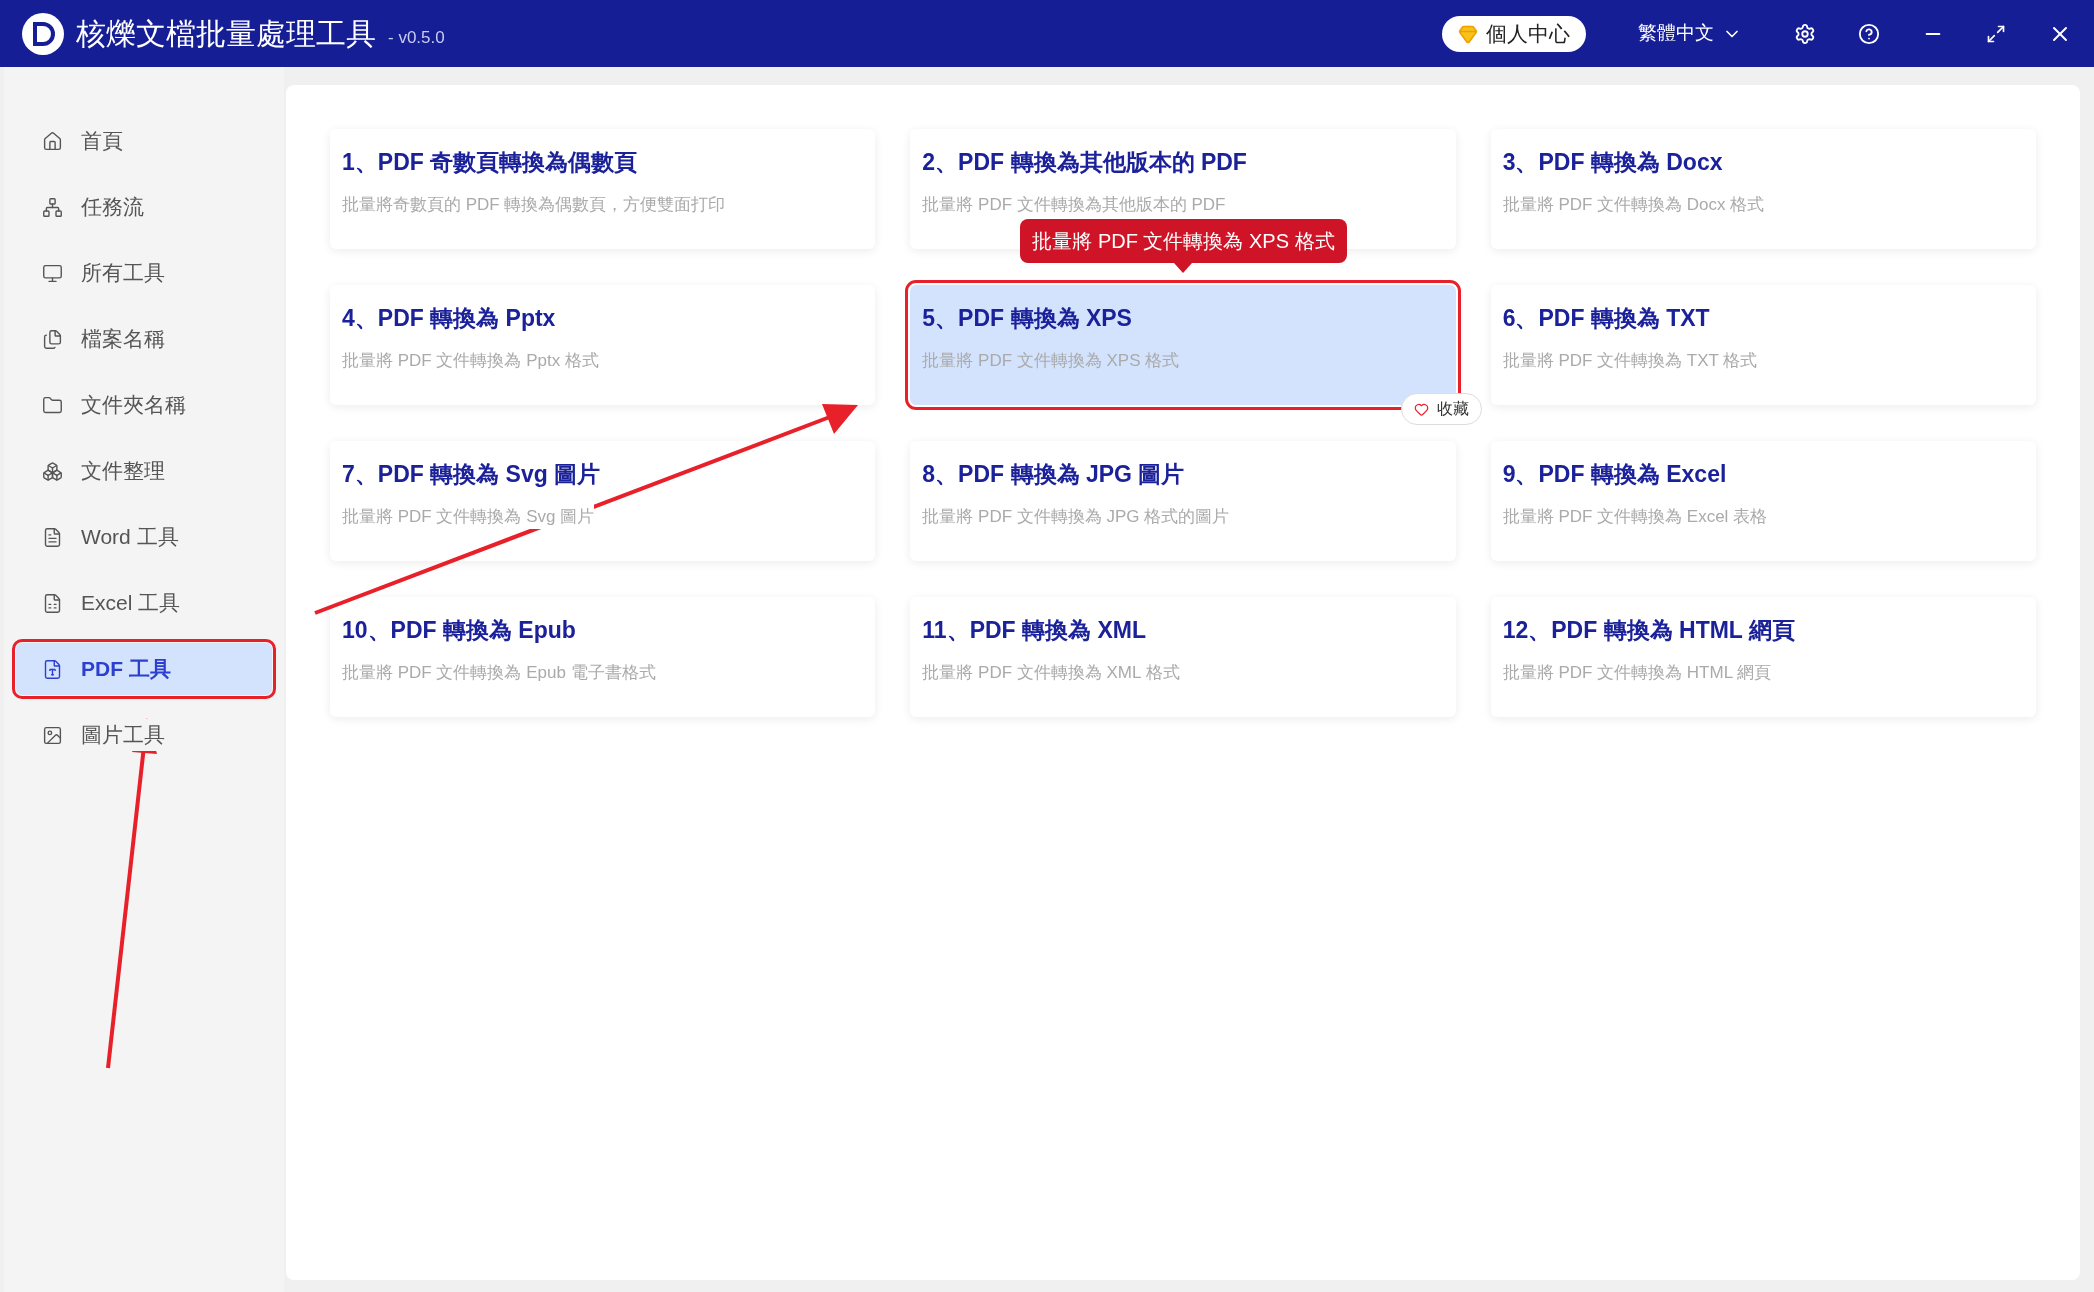 This screenshot has height=1292, width=2094. Describe the element at coordinates (1613, 162) in the screenshot. I see `tool-title: 3、PDF 轉換為 Docx` at that location.